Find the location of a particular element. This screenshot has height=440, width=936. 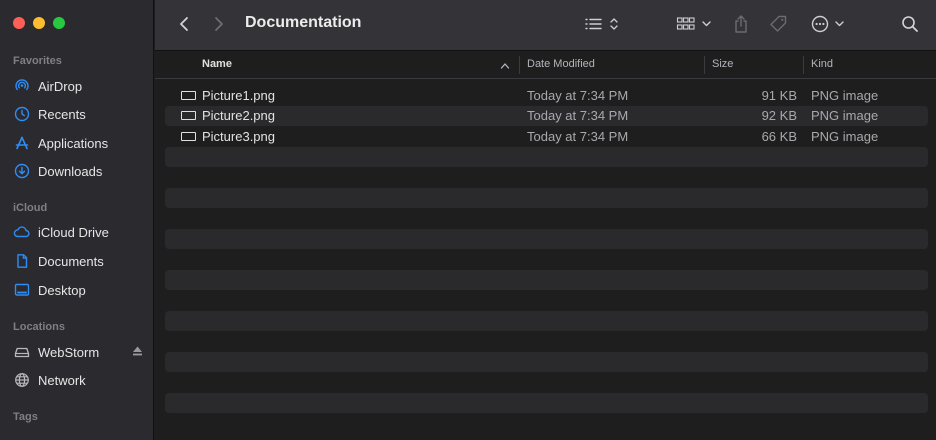

column-header: Name Date Modified Size Kind is located at coordinates (545, 65).